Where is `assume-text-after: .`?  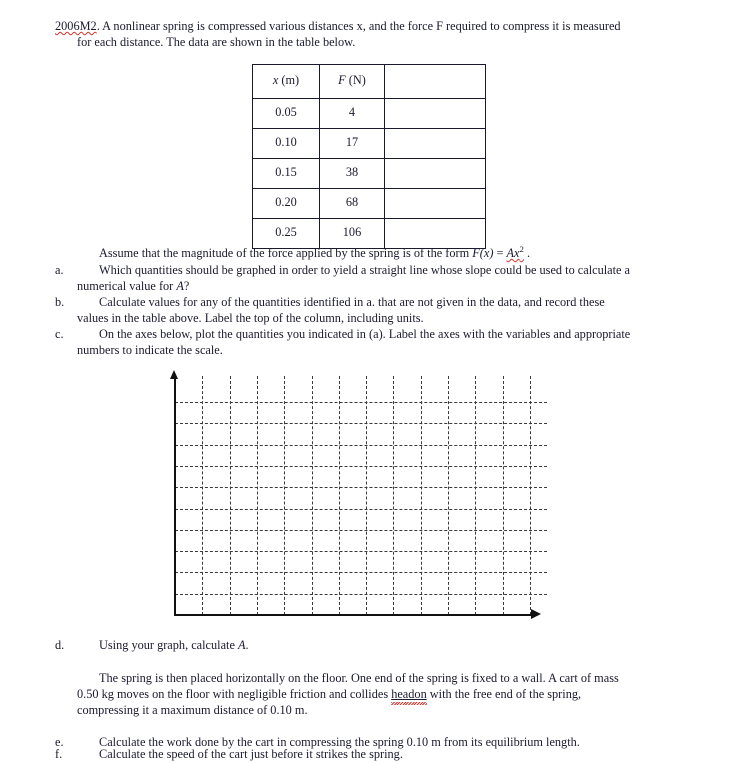
assume-text-after: . is located at coordinates (527, 253).